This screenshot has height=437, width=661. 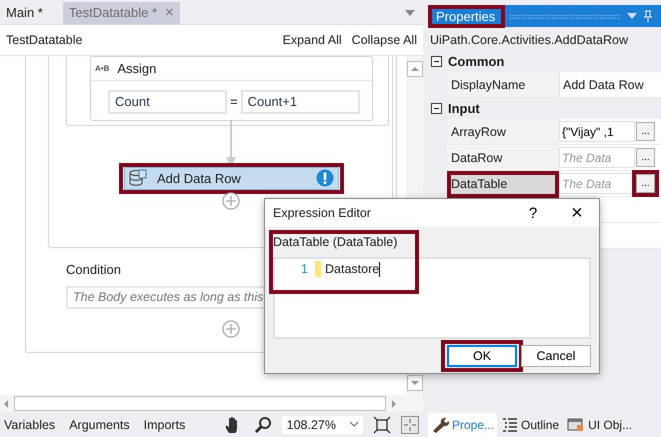 I want to click on equals-sign: =, so click(x=234, y=102).